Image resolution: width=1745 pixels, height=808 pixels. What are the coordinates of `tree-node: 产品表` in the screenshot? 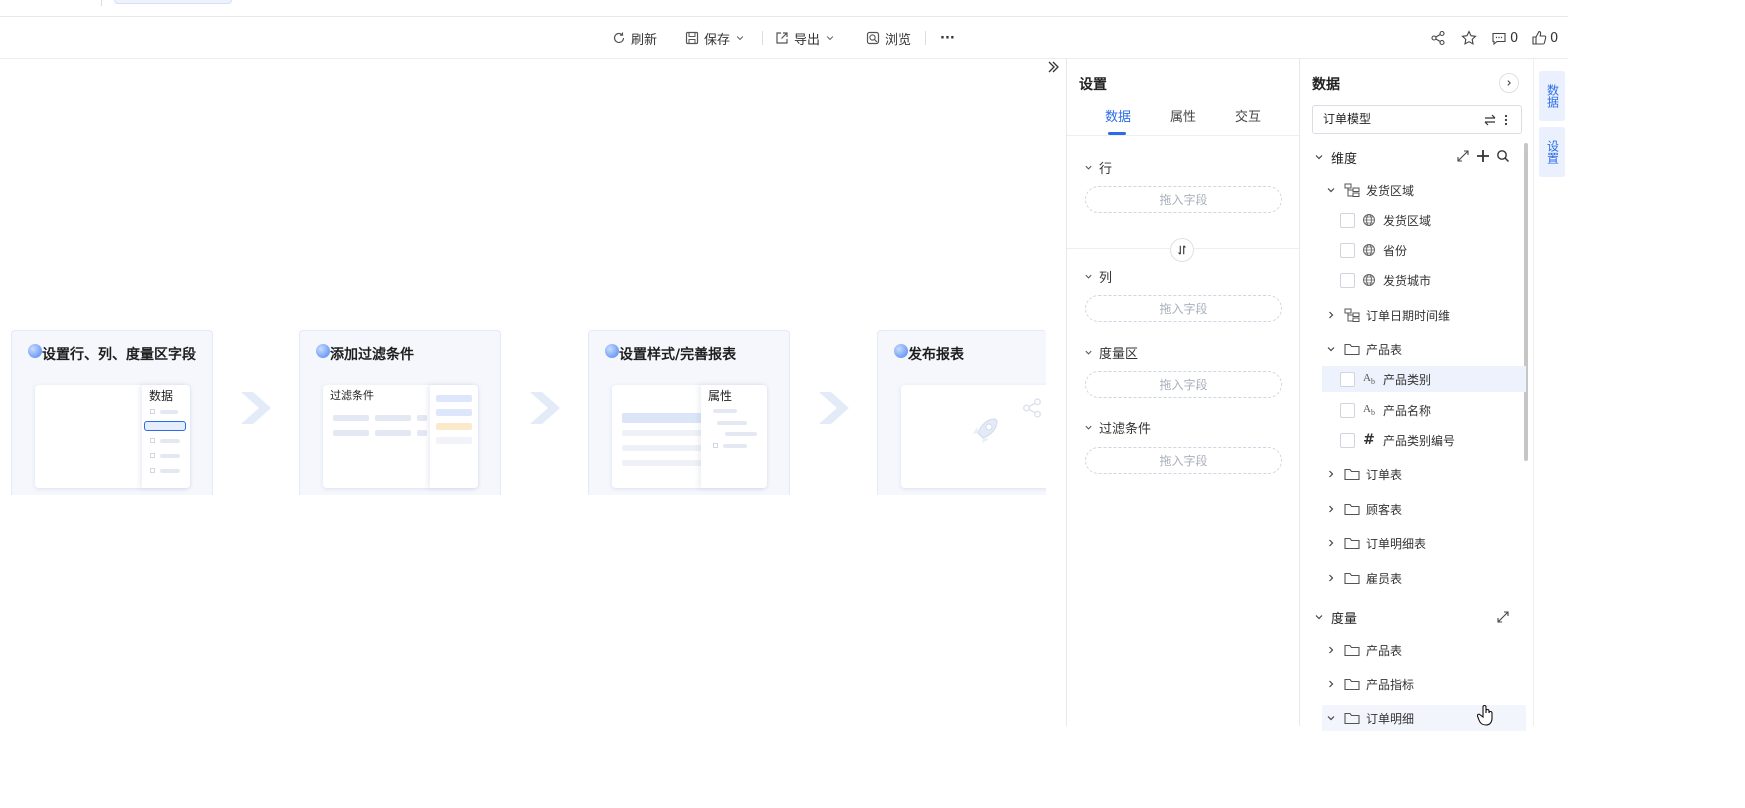 It's located at (1424, 349).